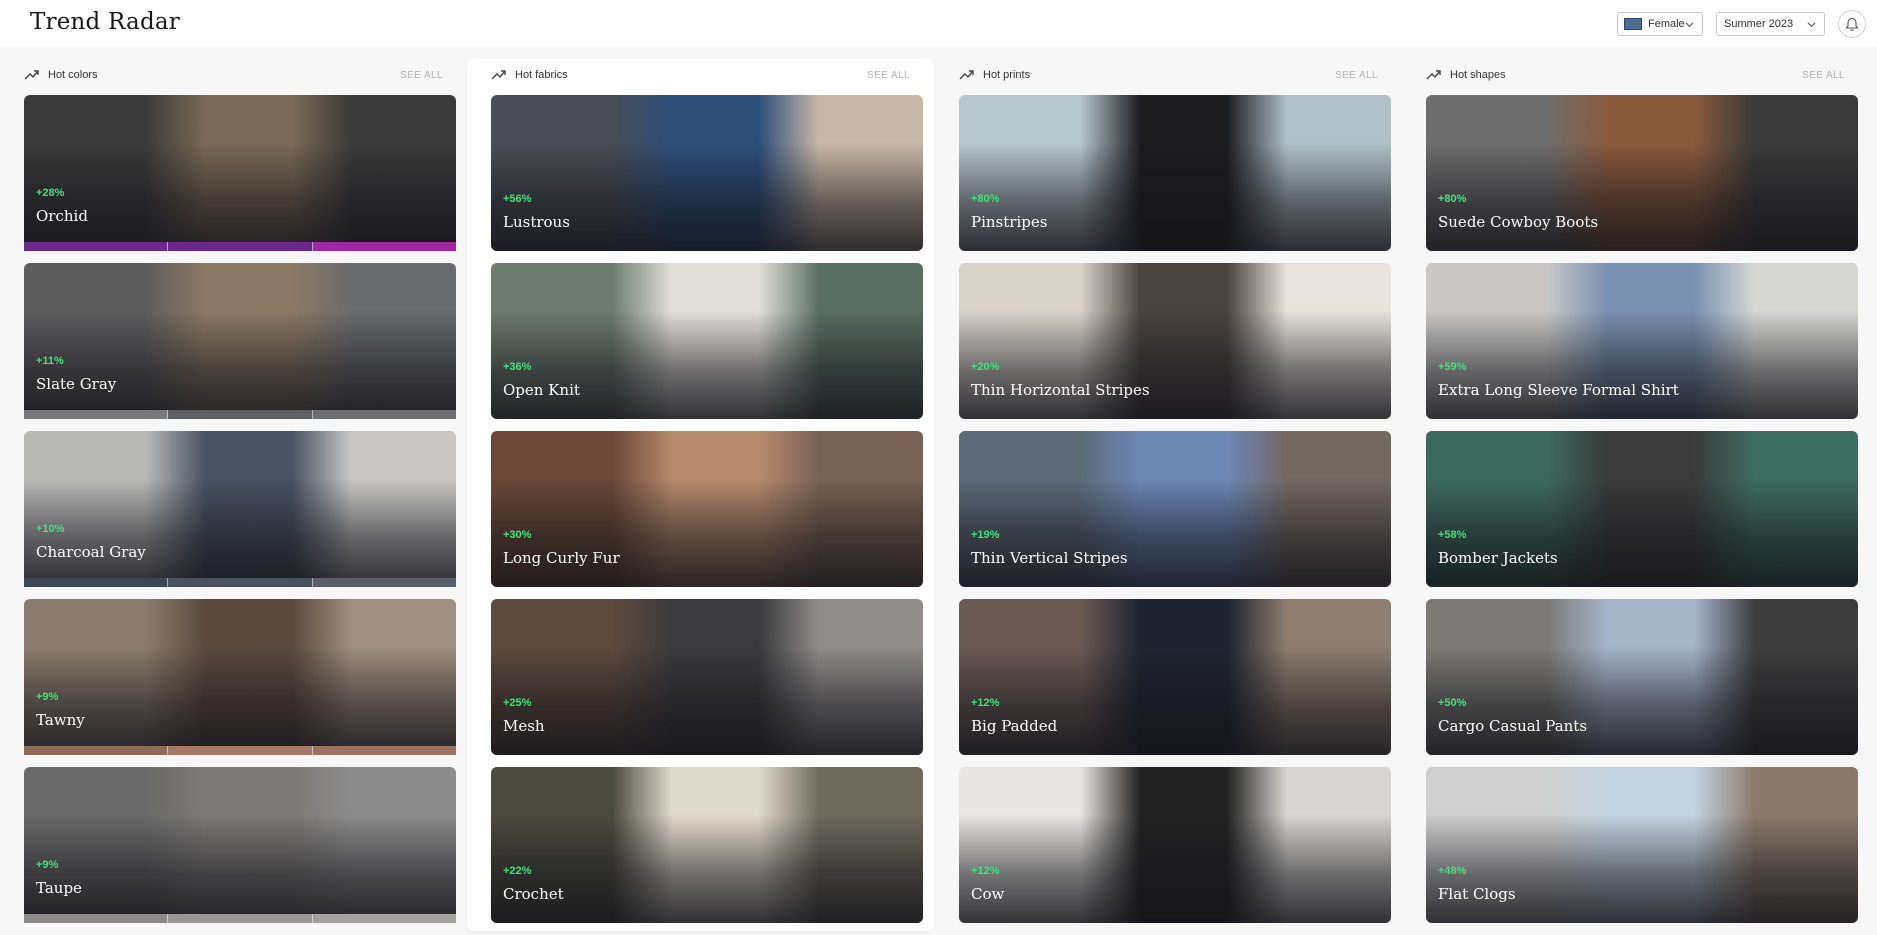 The image size is (1877, 935). What do you see at coordinates (1007, 75) in the screenshot?
I see `column-title: Hot prints` at bounding box center [1007, 75].